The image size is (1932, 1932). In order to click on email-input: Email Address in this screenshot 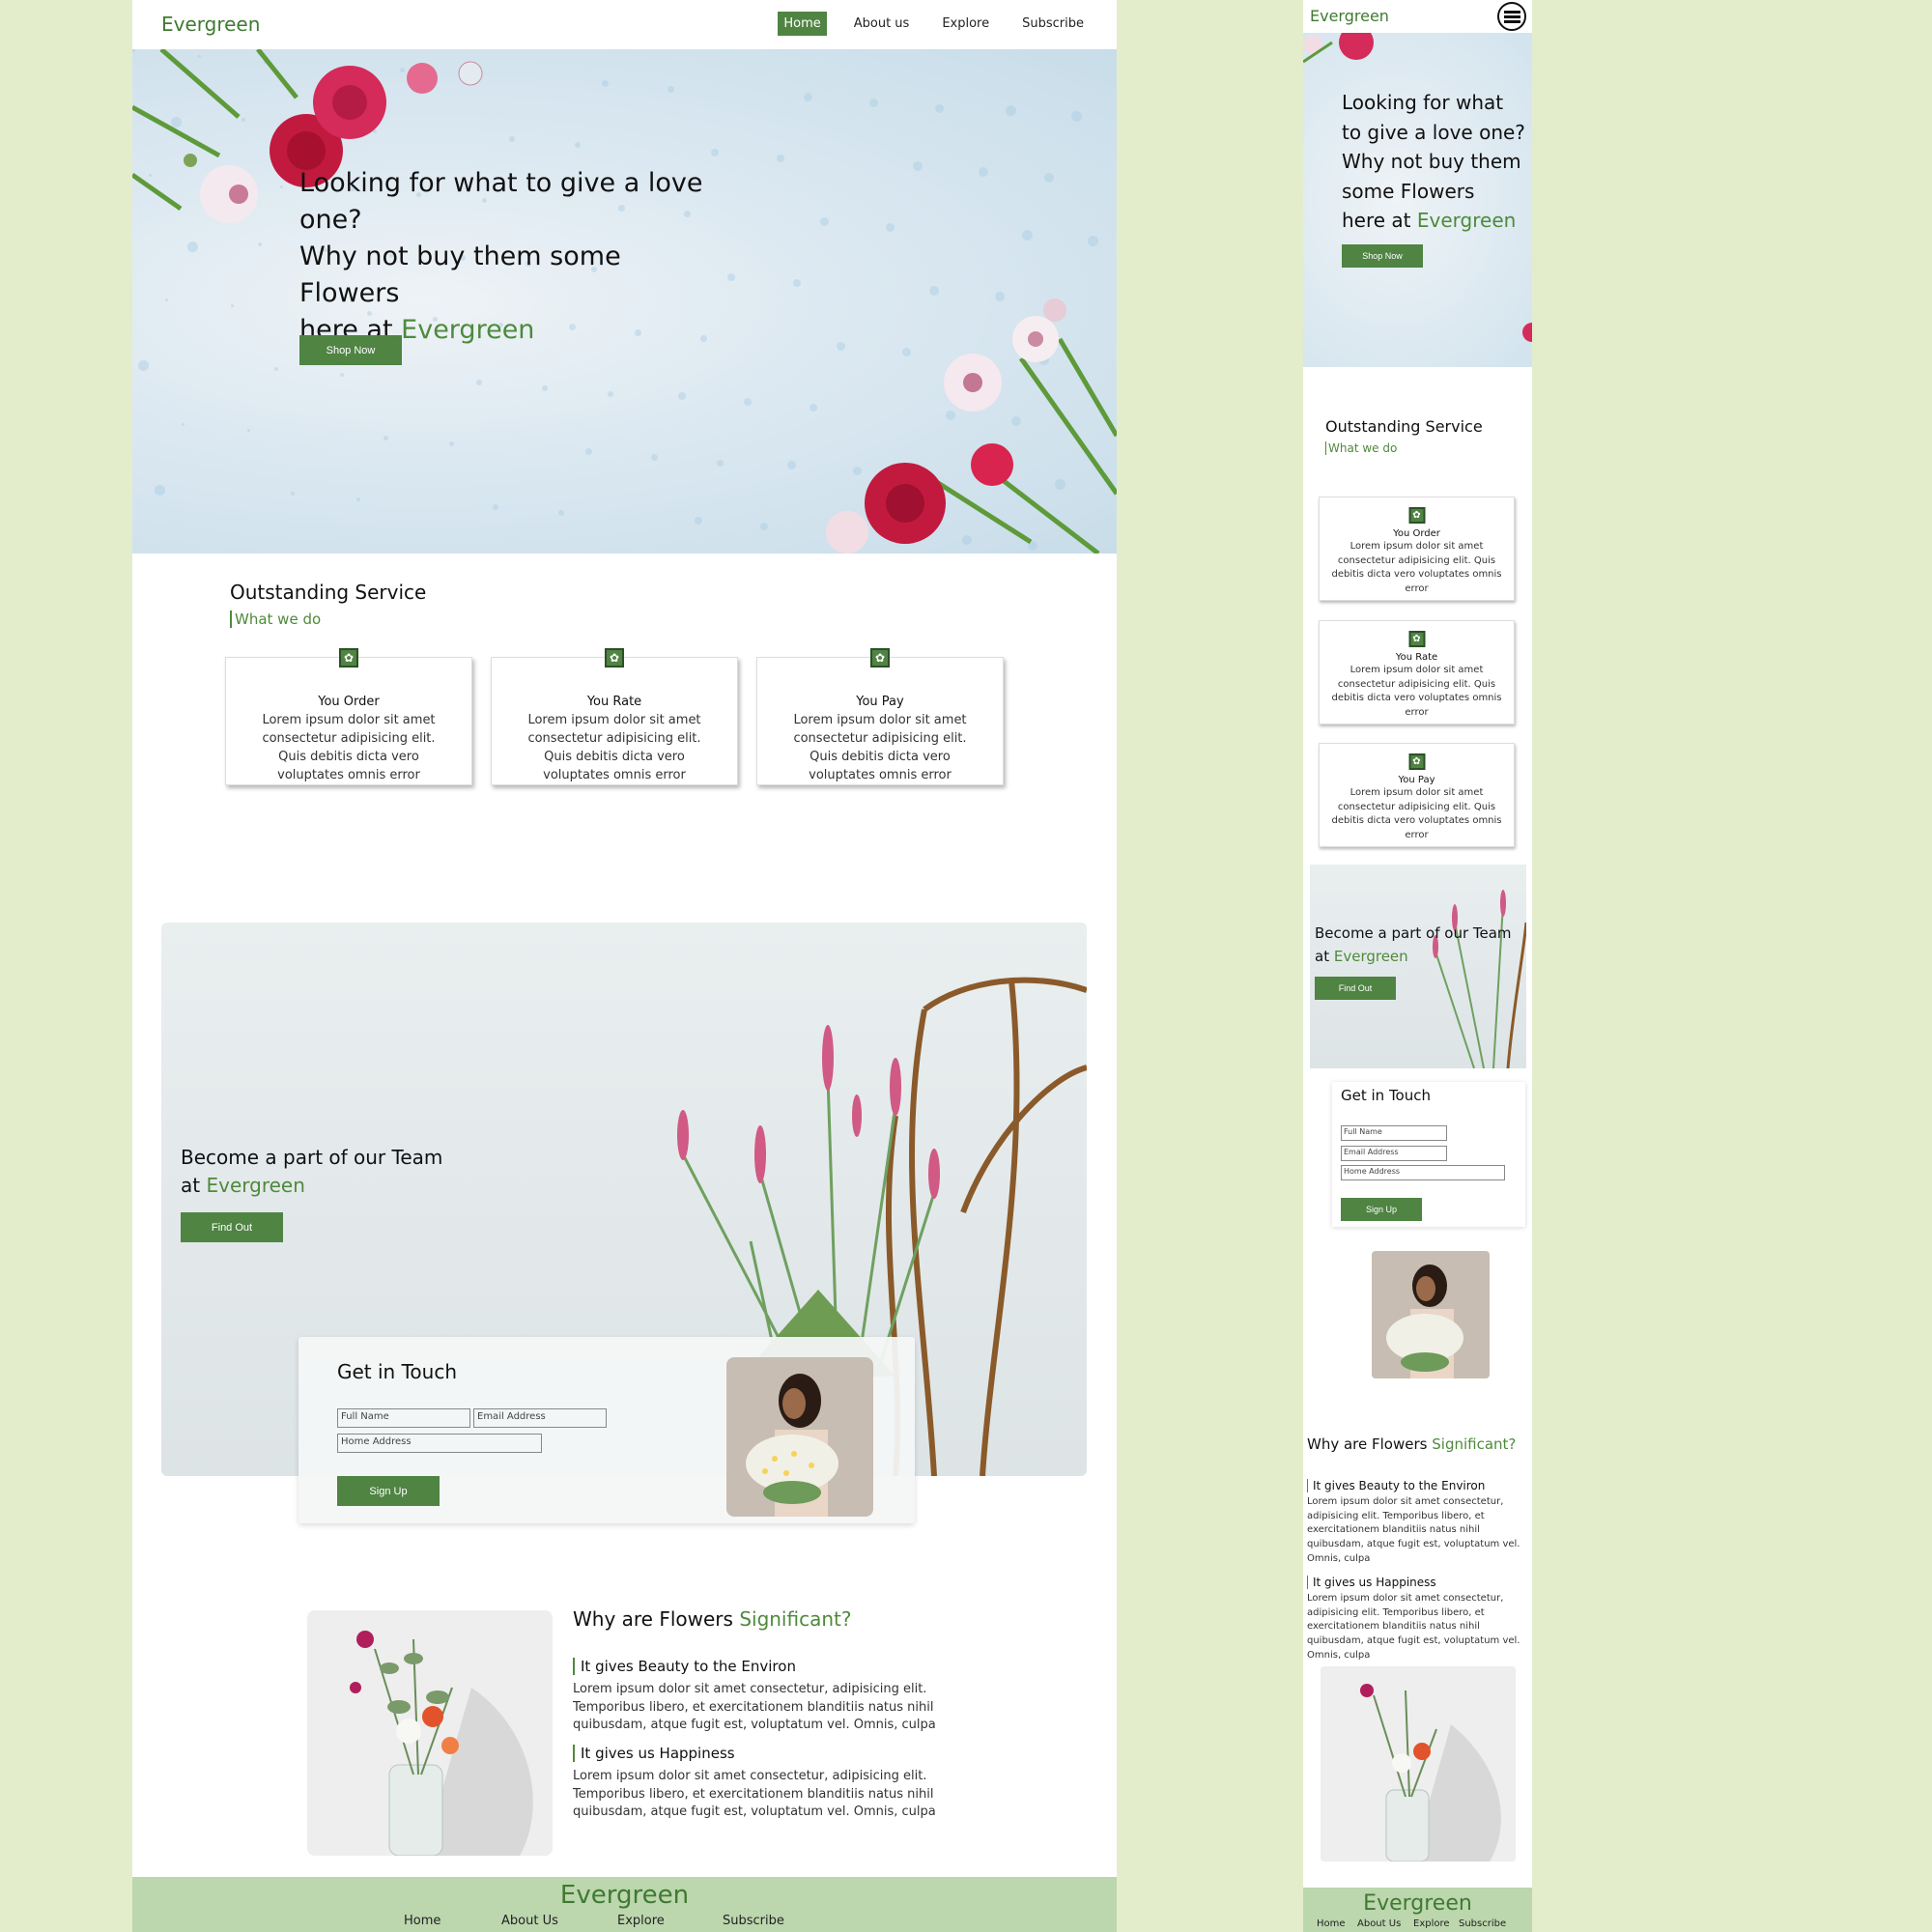, I will do `click(540, 1418)`.